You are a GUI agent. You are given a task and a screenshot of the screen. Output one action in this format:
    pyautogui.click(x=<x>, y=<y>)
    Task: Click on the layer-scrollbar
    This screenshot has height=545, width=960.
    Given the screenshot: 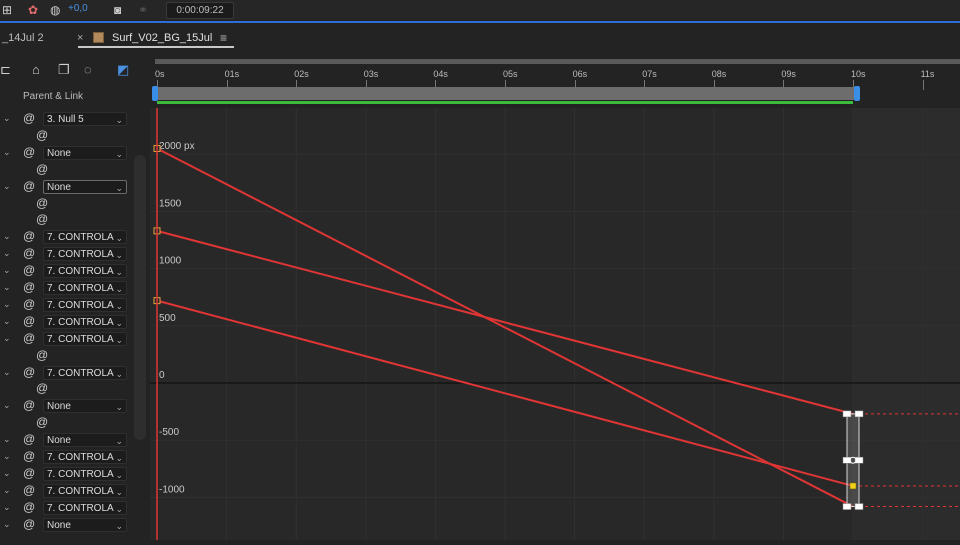 What is the action you would take?
    pyautogui.click(x=140, y=297)
    